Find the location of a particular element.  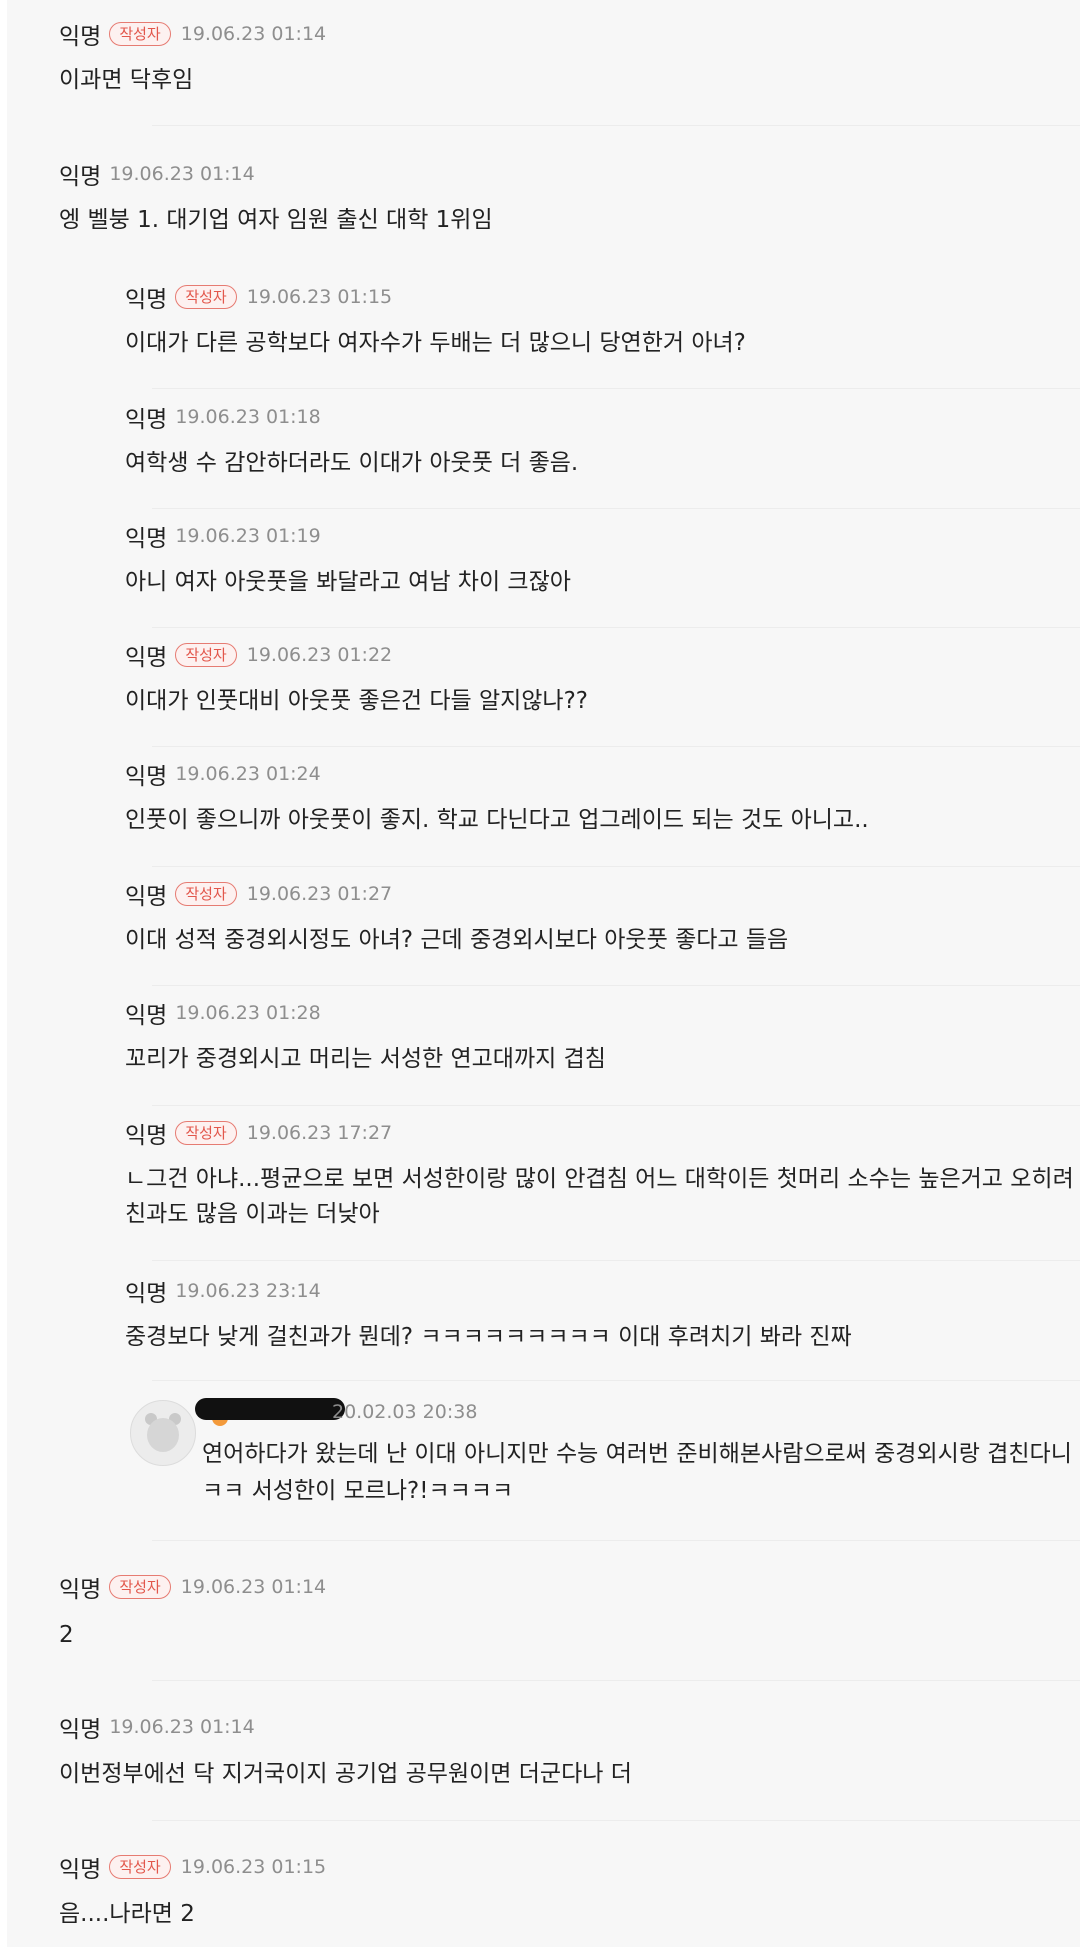

comment-body: 여학생 수 감안하더라도 이대가 아웃풋 더 좋음. is located at coordinates (352, 463).